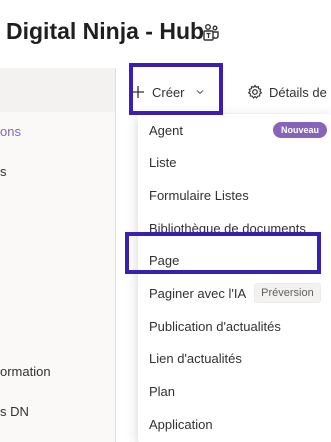 The image size is (331, 442). What do you see at coordinates (162, 391) in the screenshot?
I see `menu-item-label: Plan` at bounding box center [162, 391].